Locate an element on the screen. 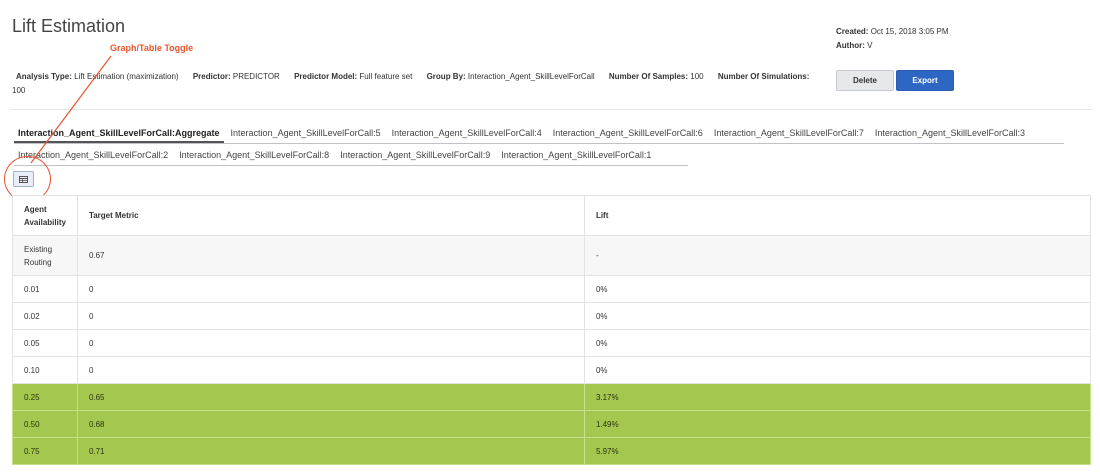  table-row: 0.25 0.65 3.17% is located at coordinates (552, 397).